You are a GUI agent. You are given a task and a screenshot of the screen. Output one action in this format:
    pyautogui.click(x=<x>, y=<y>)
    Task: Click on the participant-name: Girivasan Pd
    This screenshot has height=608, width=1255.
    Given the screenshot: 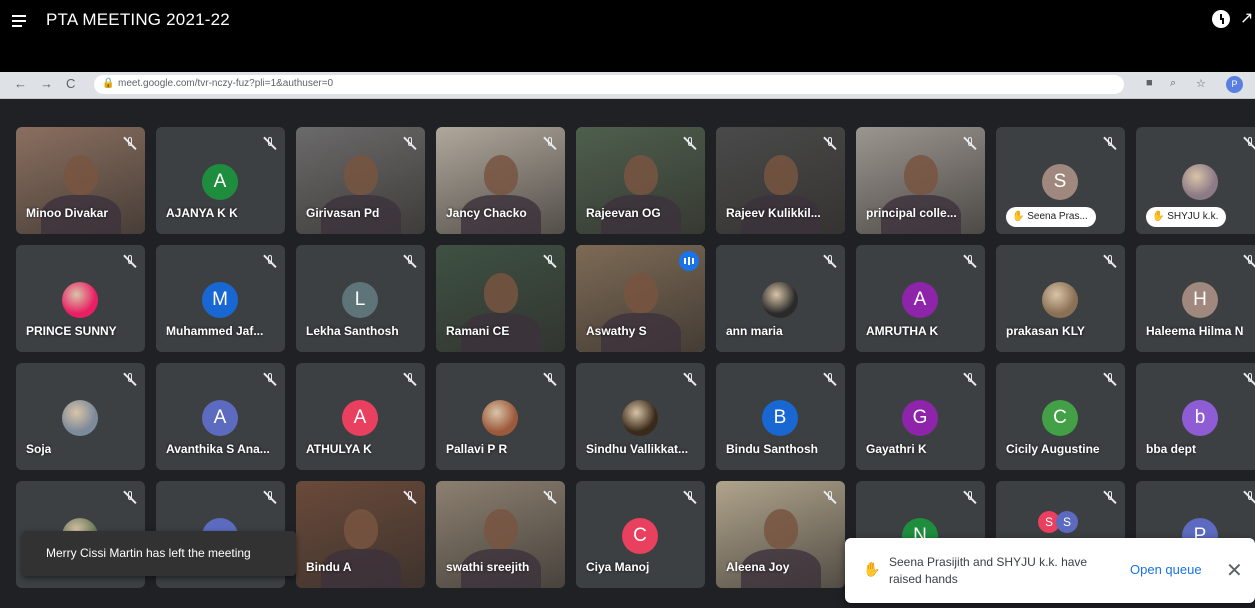 What is the action you would take?
    pyautogui.click(x=343, y=213)
    